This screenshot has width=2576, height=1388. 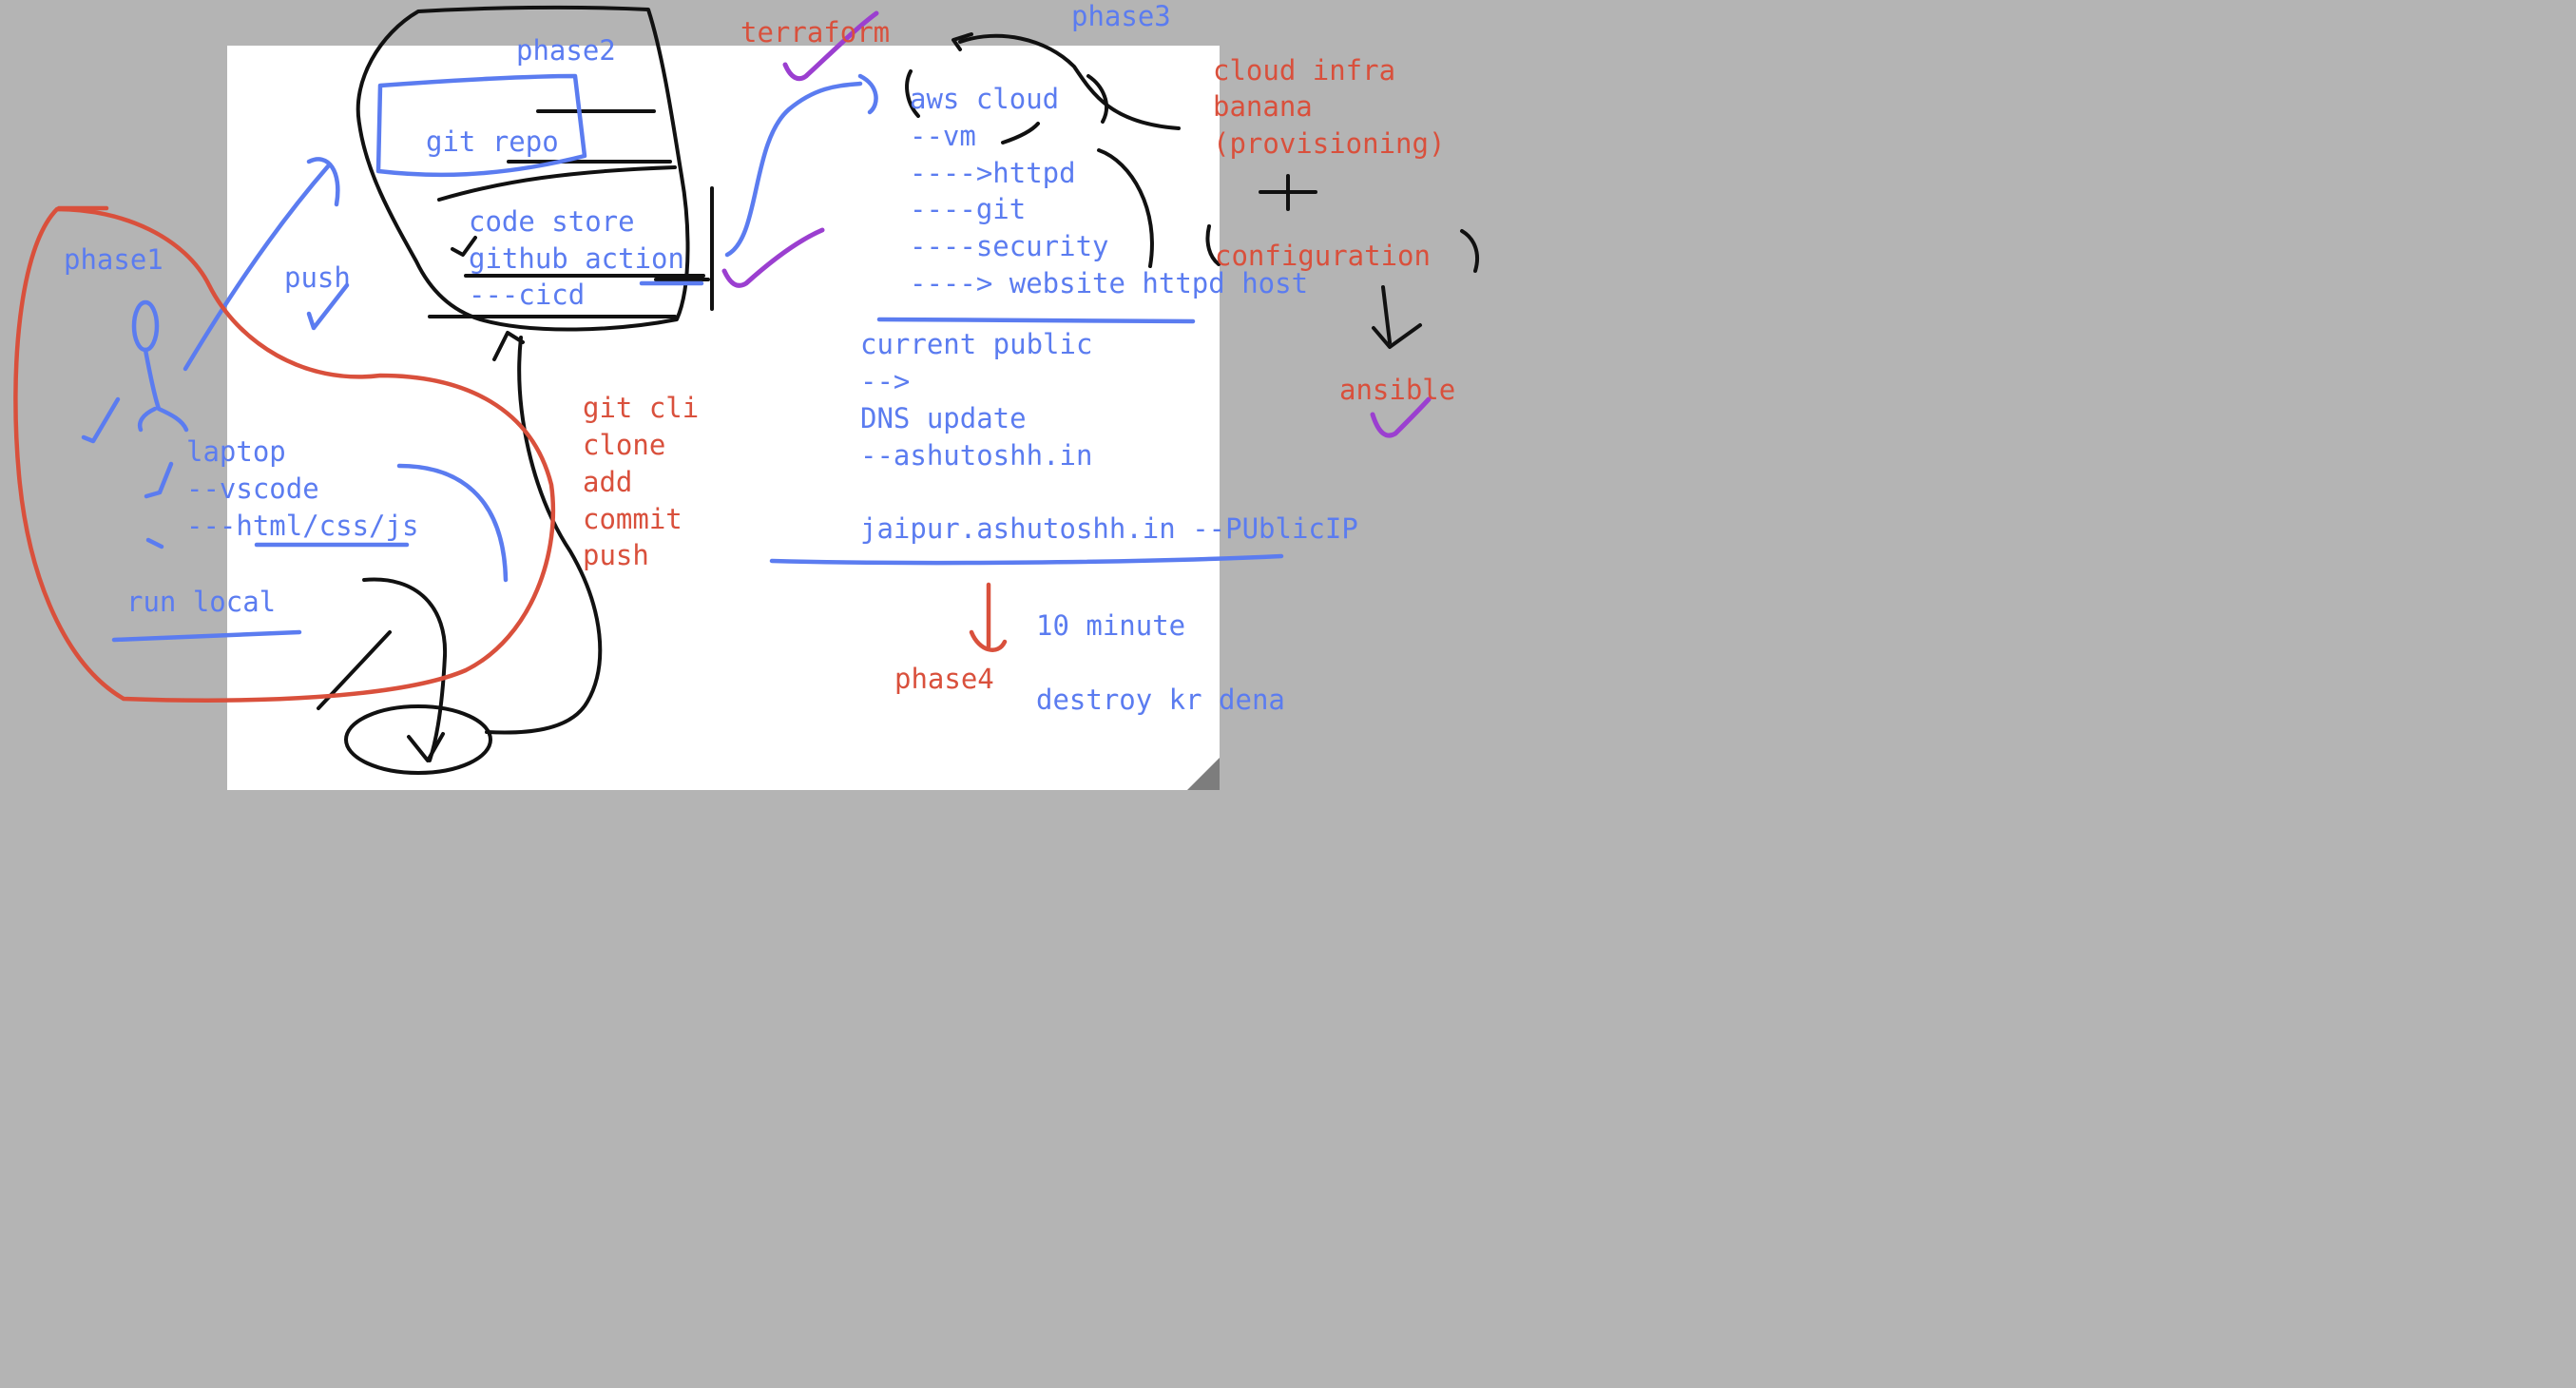 I want to click on person-body, so click(x=163, y=390).